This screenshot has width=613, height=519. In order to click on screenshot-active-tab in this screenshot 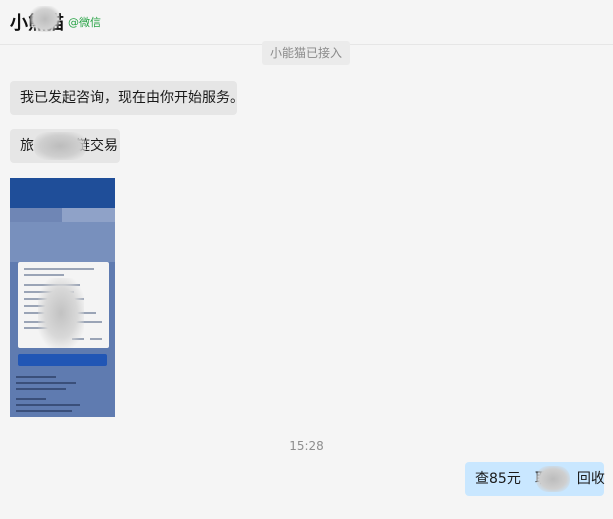, I will do `click(88, 215)`.